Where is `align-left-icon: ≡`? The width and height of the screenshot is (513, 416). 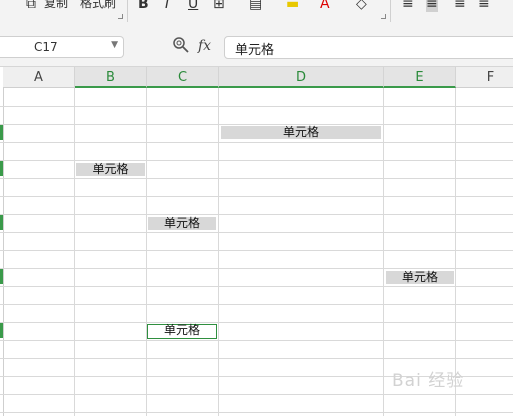
align-left-icon: ≡ is located at coordinates (408, 6).